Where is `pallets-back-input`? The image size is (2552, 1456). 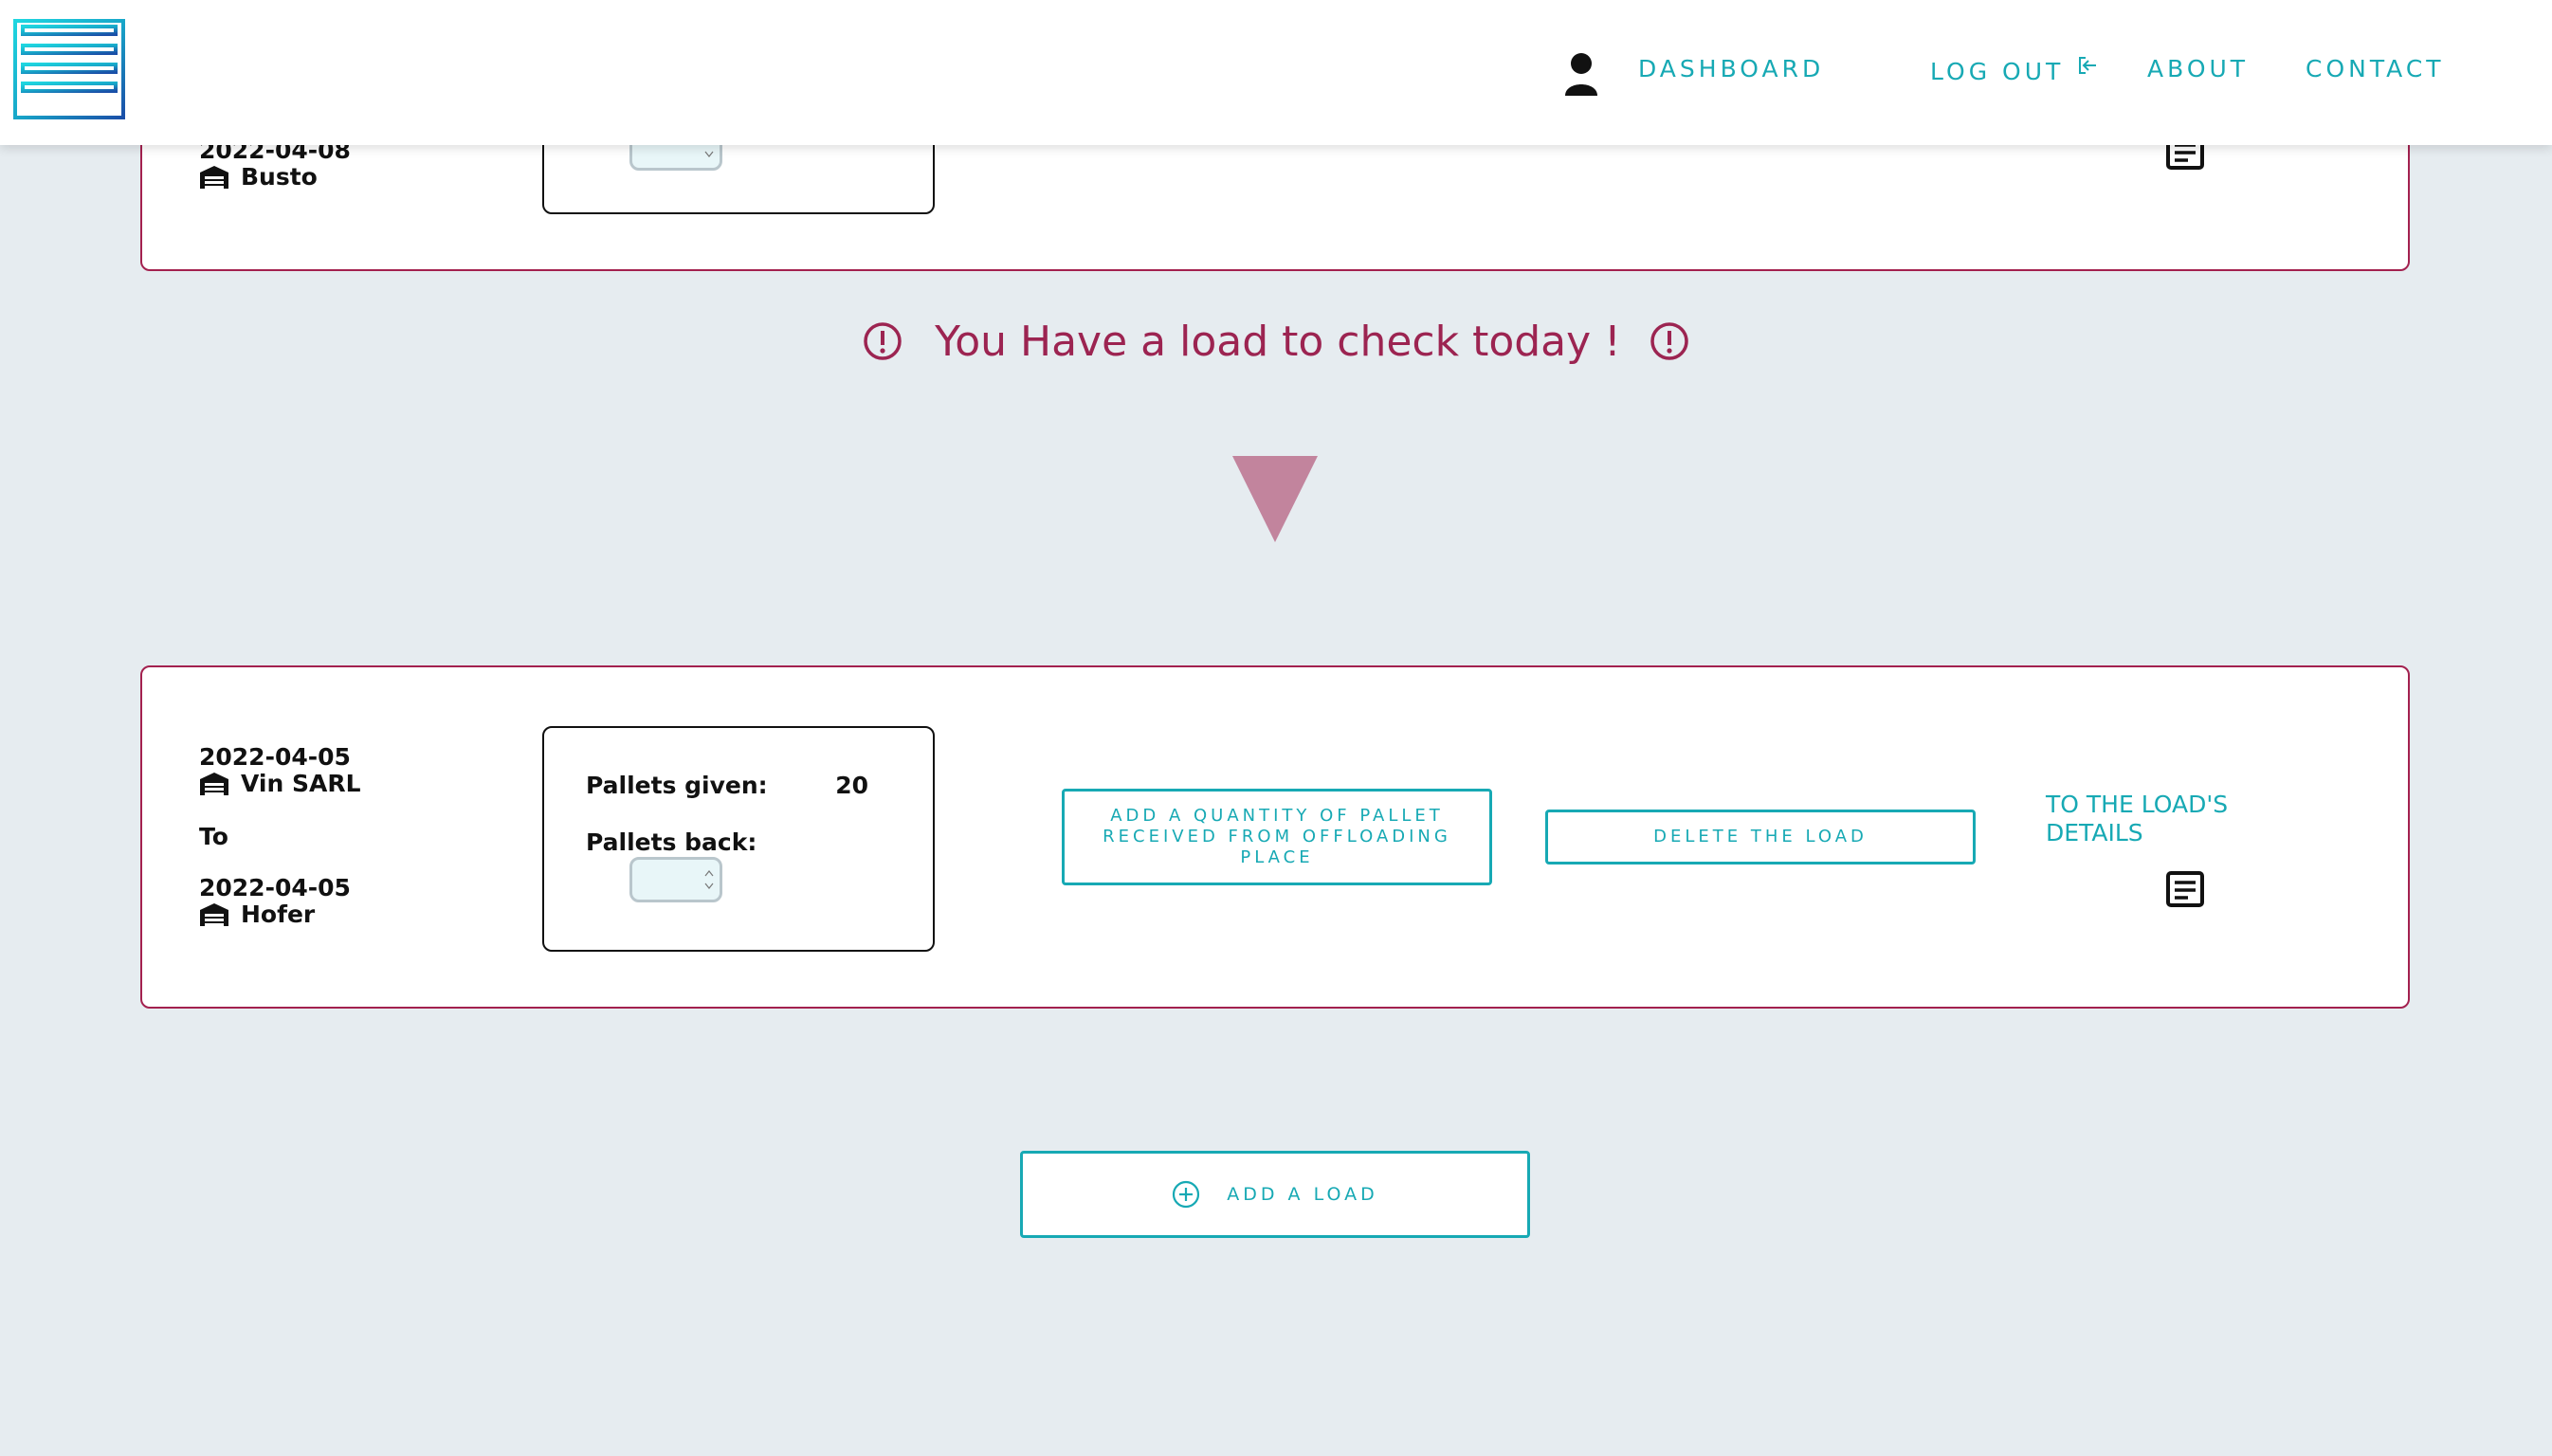 pallets-back-input is located at coordinates (675, 879).